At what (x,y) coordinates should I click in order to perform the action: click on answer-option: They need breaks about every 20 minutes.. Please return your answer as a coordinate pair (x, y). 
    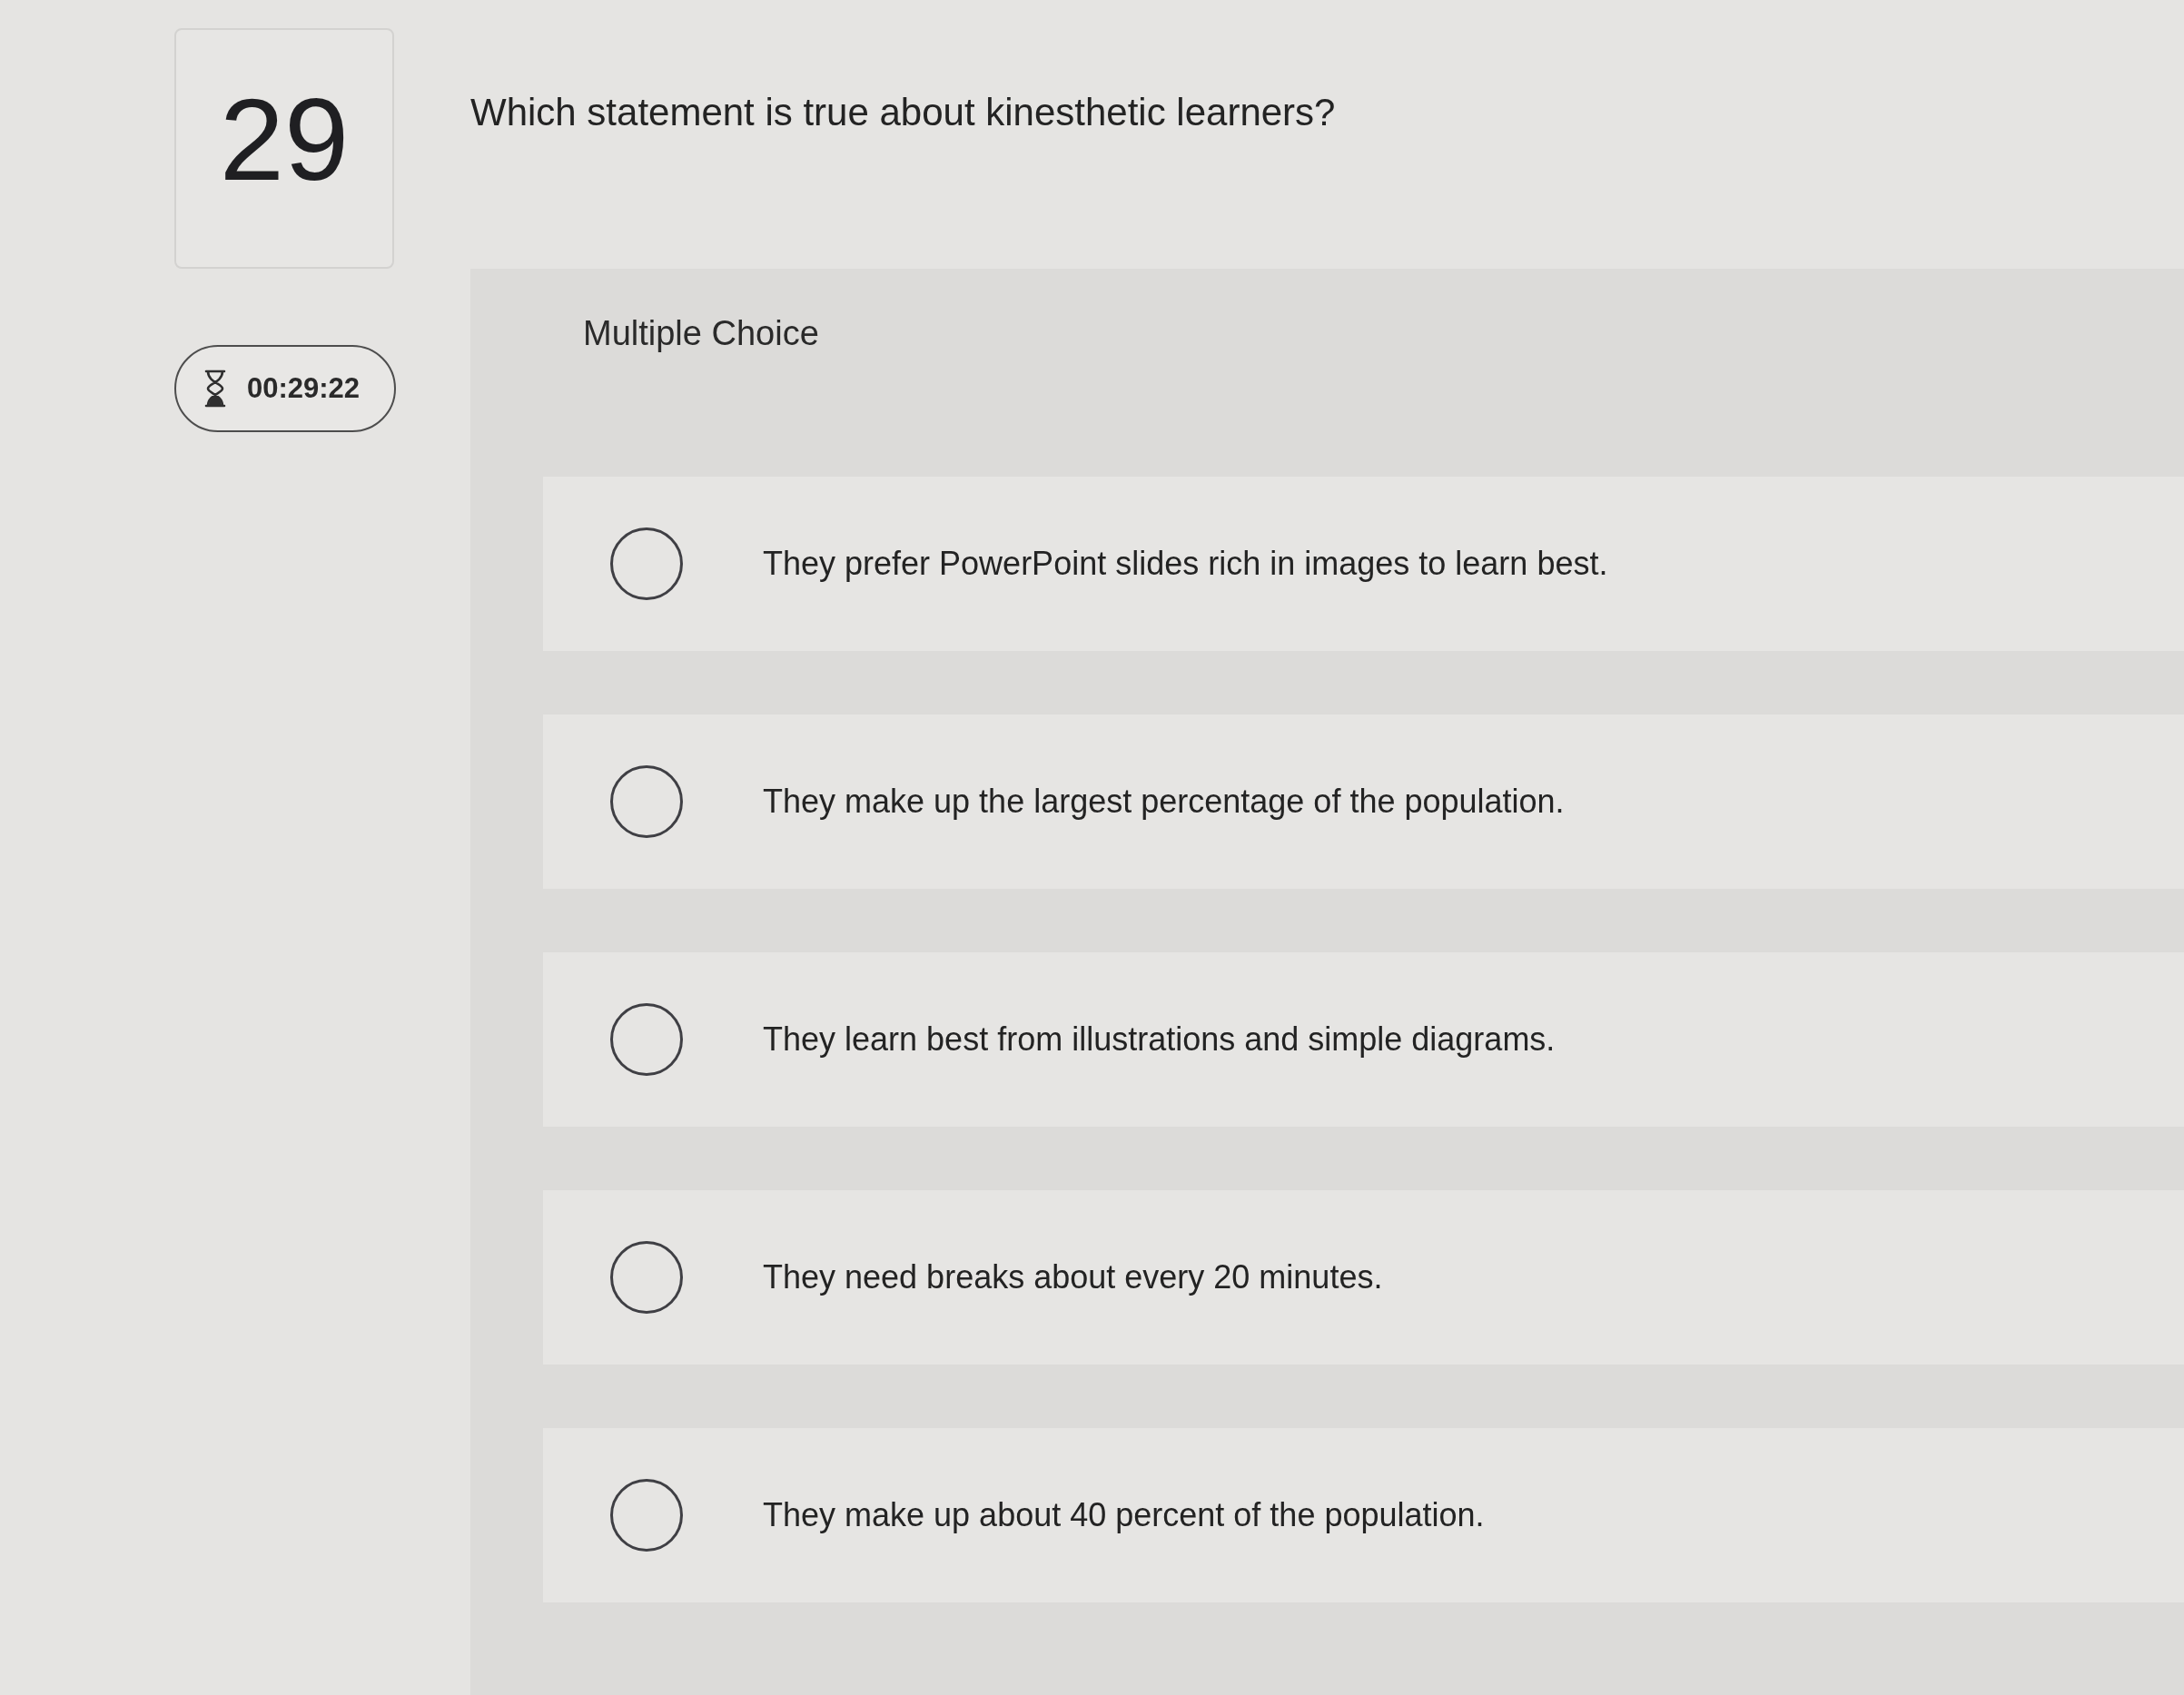
    Looking at the image, I should click on (1364, 1277).